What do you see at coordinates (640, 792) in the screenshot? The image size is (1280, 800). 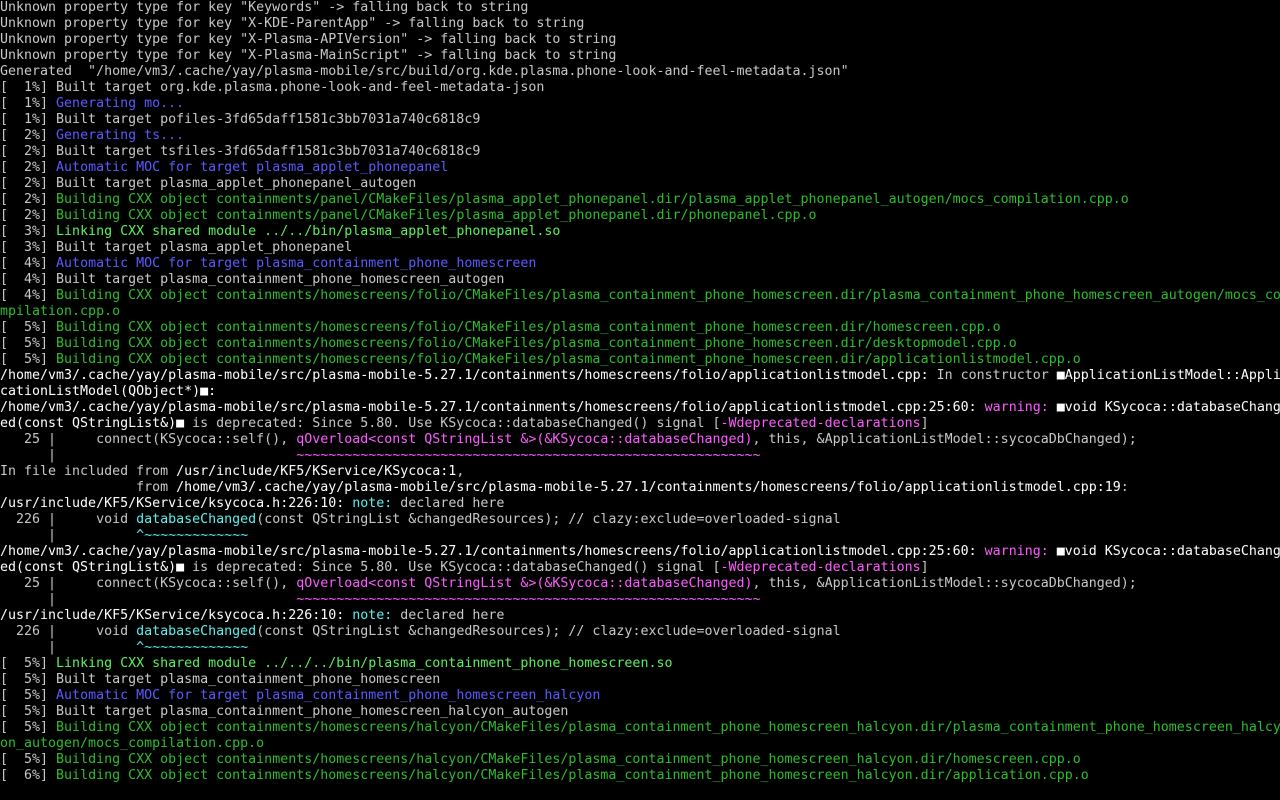 I see `terminal-cursor-line` at bounding box center [640, 792].